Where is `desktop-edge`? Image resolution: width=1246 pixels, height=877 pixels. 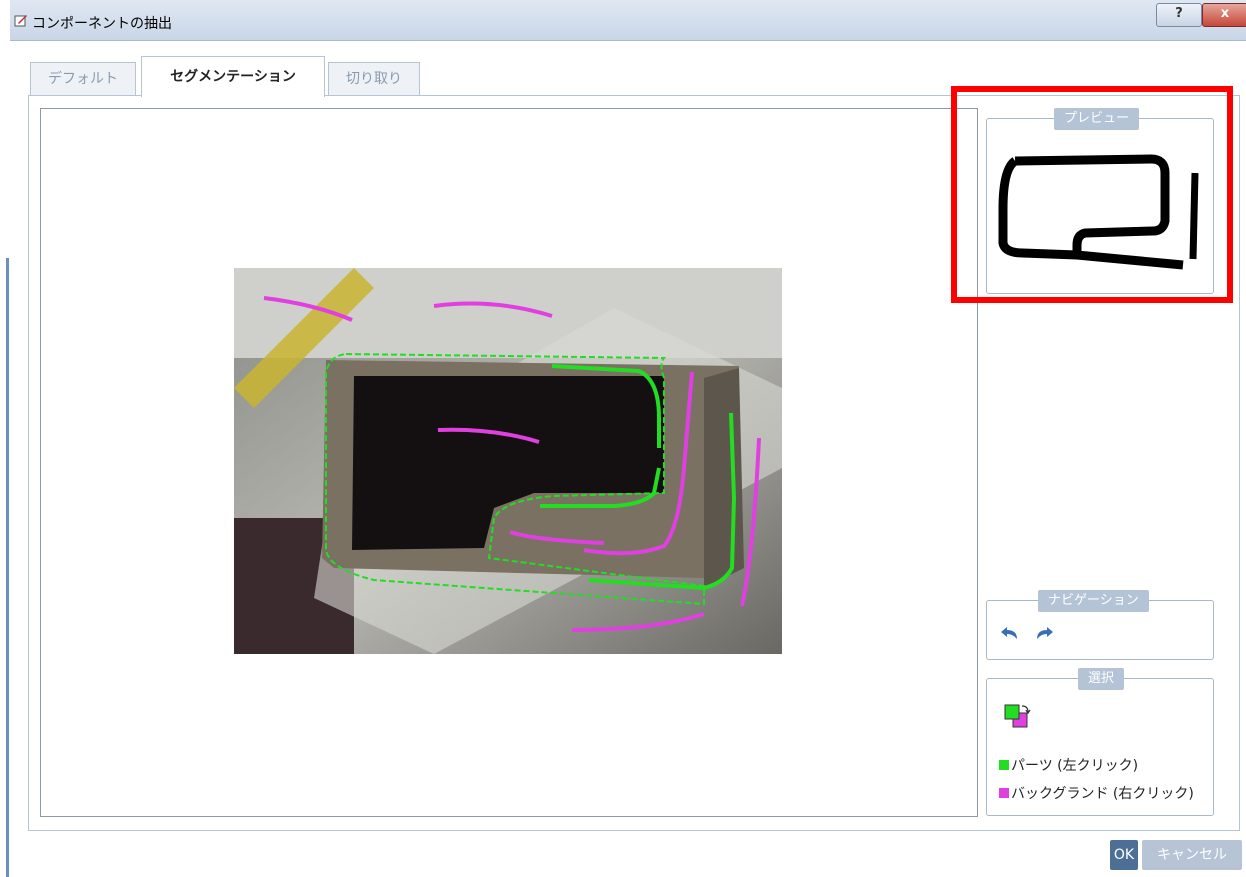
desktop-edge is located at coordinates (5, 438).